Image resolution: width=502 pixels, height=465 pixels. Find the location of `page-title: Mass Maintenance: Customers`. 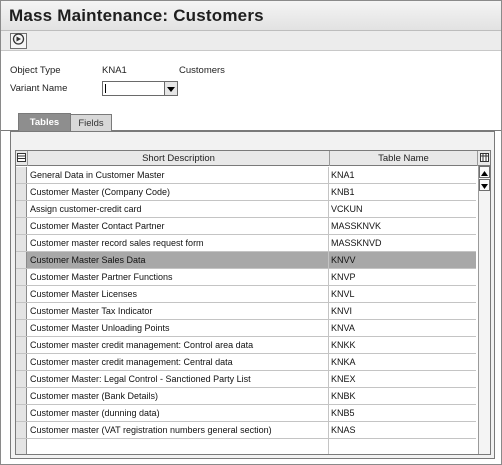

page-title: Mass Maintenance: Customers is located at coordinates (136, 15).